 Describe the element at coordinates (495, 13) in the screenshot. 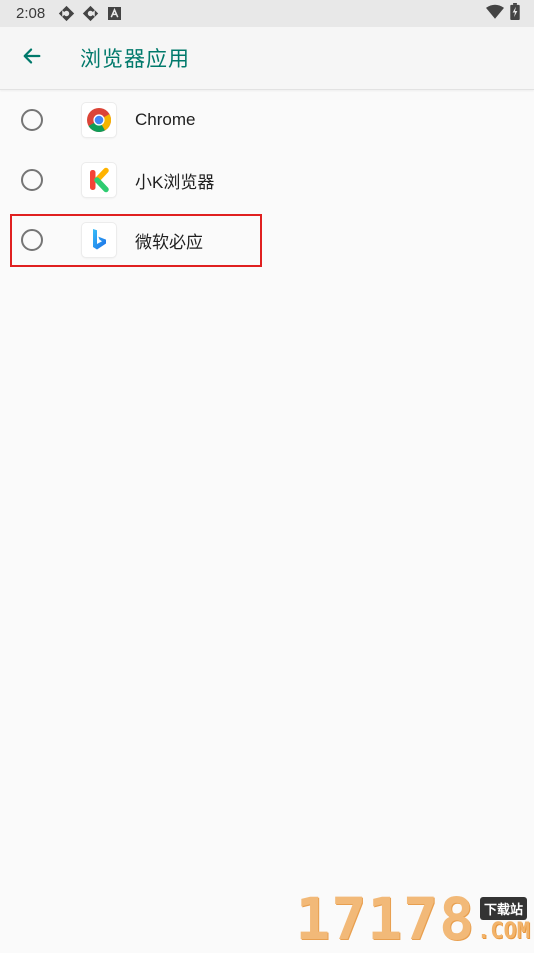

I see `wifi-icon` at that location.